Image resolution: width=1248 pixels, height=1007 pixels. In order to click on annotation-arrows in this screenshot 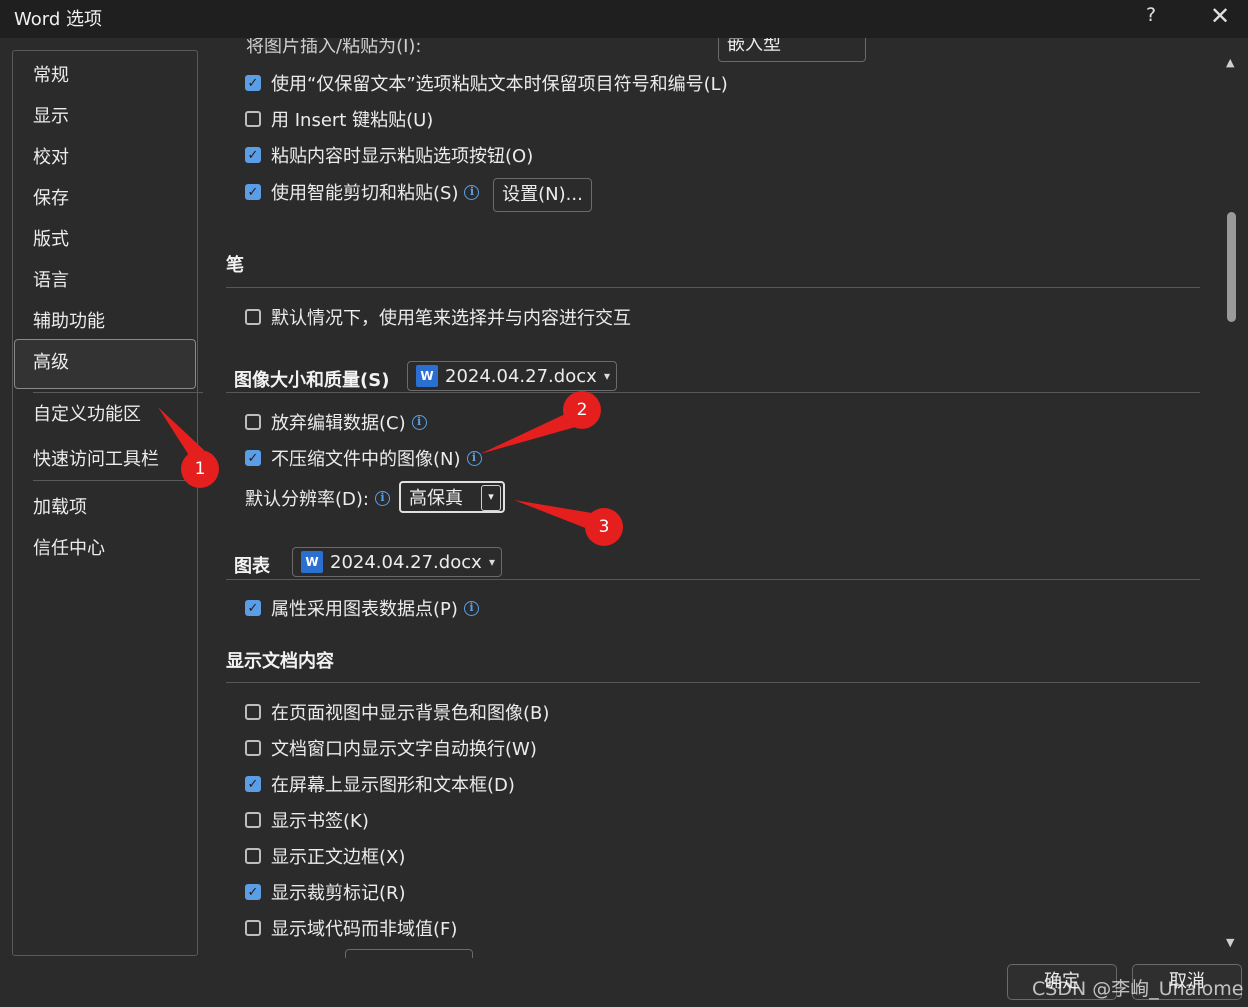, I will do `click(378, 469)`.